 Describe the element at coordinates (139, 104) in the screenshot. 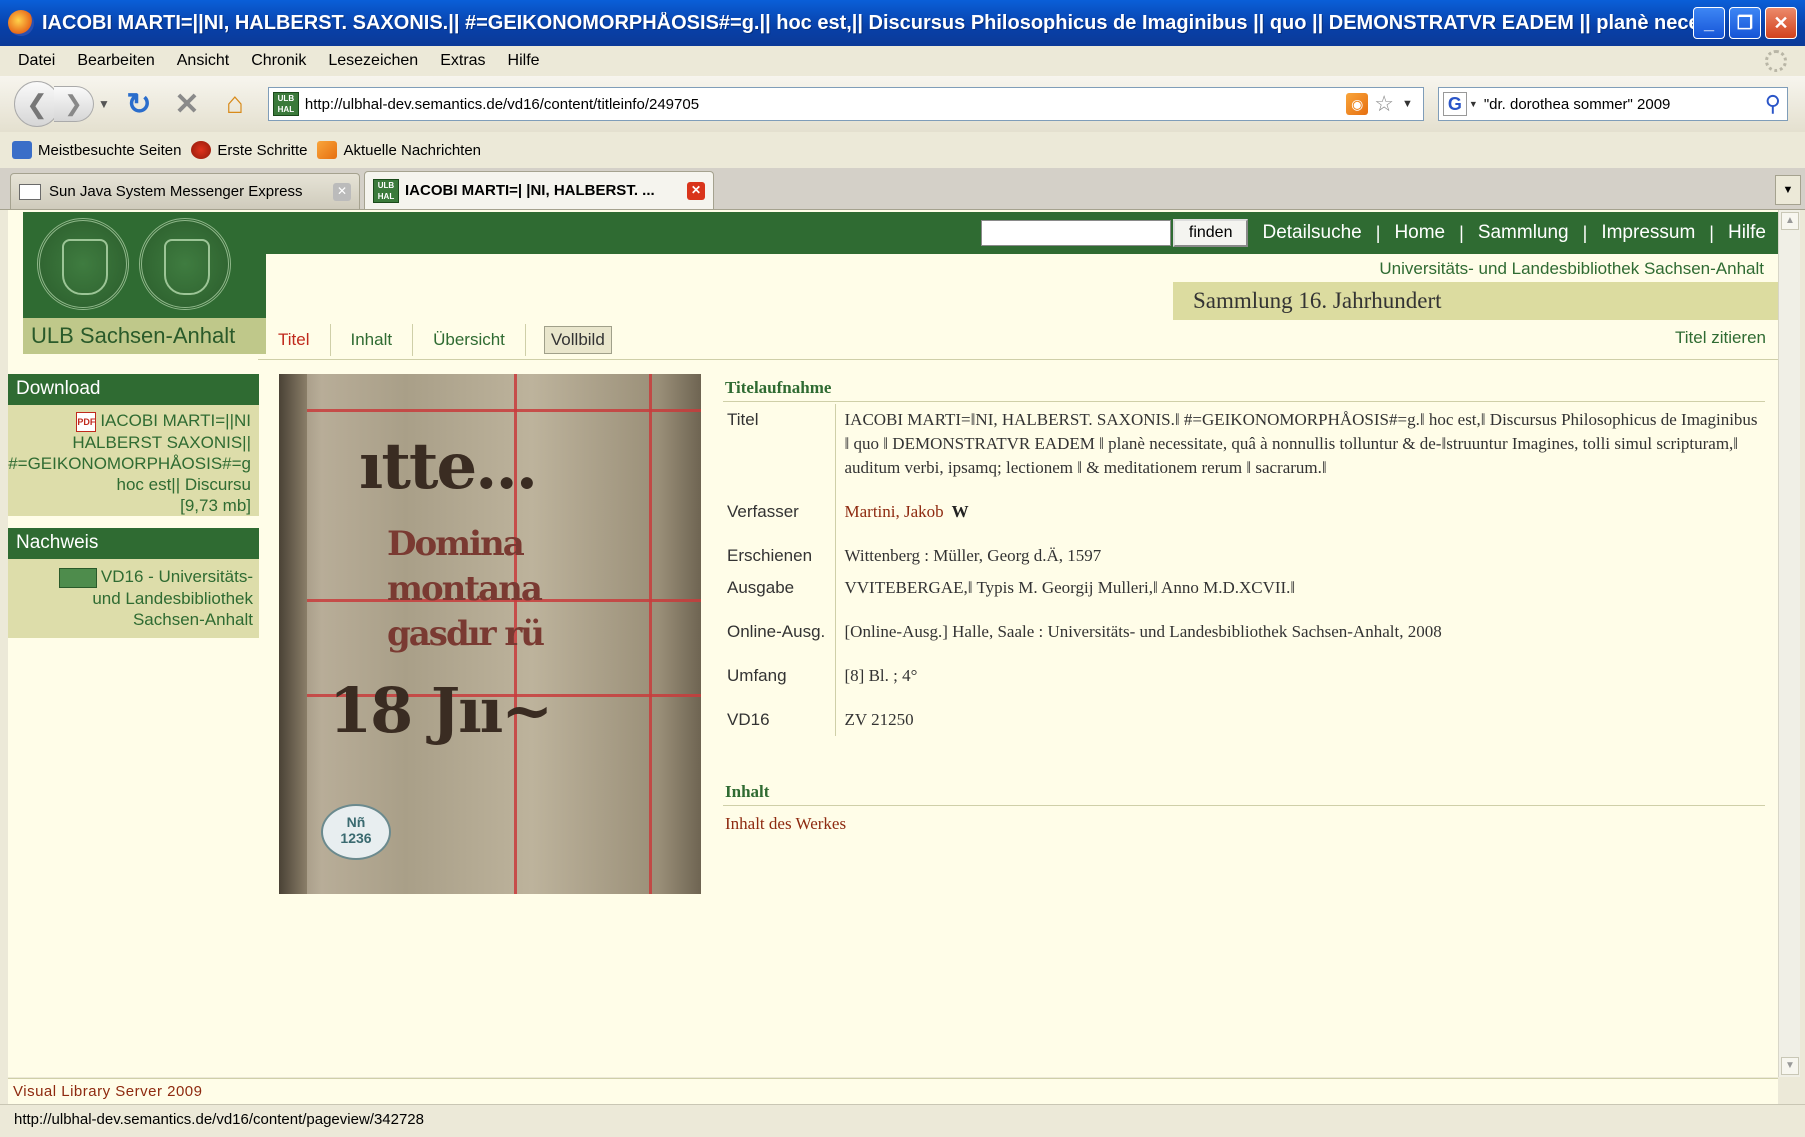

I see `reload-icon: ↻` at that location.